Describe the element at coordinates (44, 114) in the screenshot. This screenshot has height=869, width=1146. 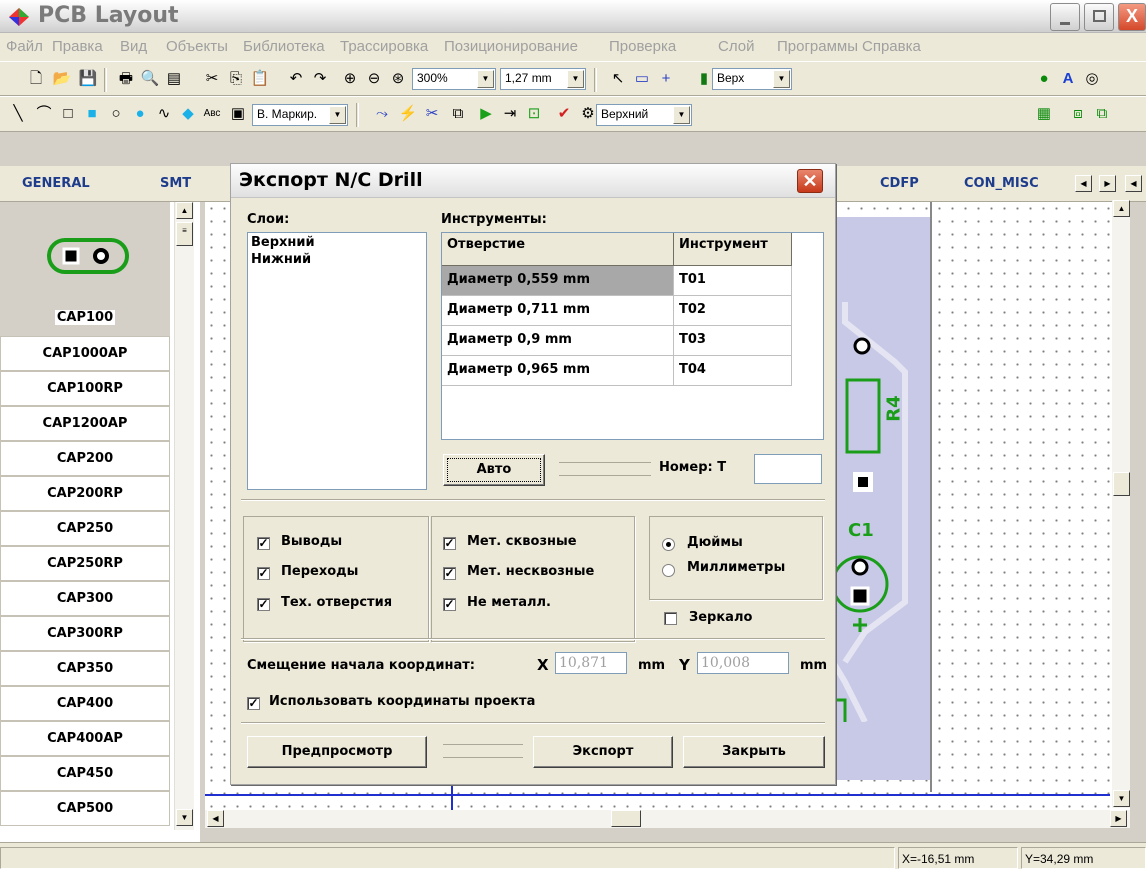
I see `arc-icon: ⌒` at that location.